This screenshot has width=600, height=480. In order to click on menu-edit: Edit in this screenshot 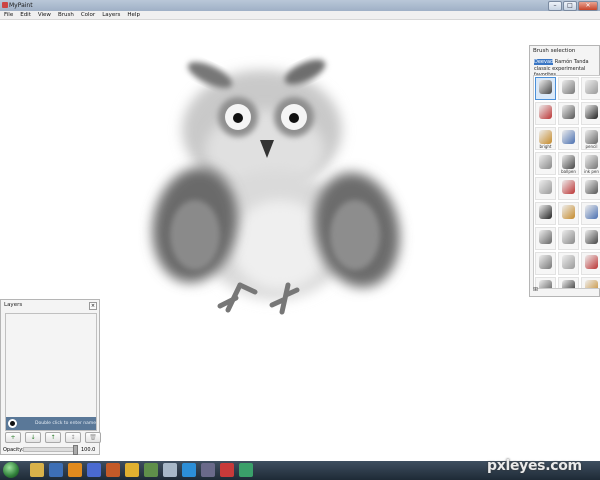, I will do `click(25, 15)`.